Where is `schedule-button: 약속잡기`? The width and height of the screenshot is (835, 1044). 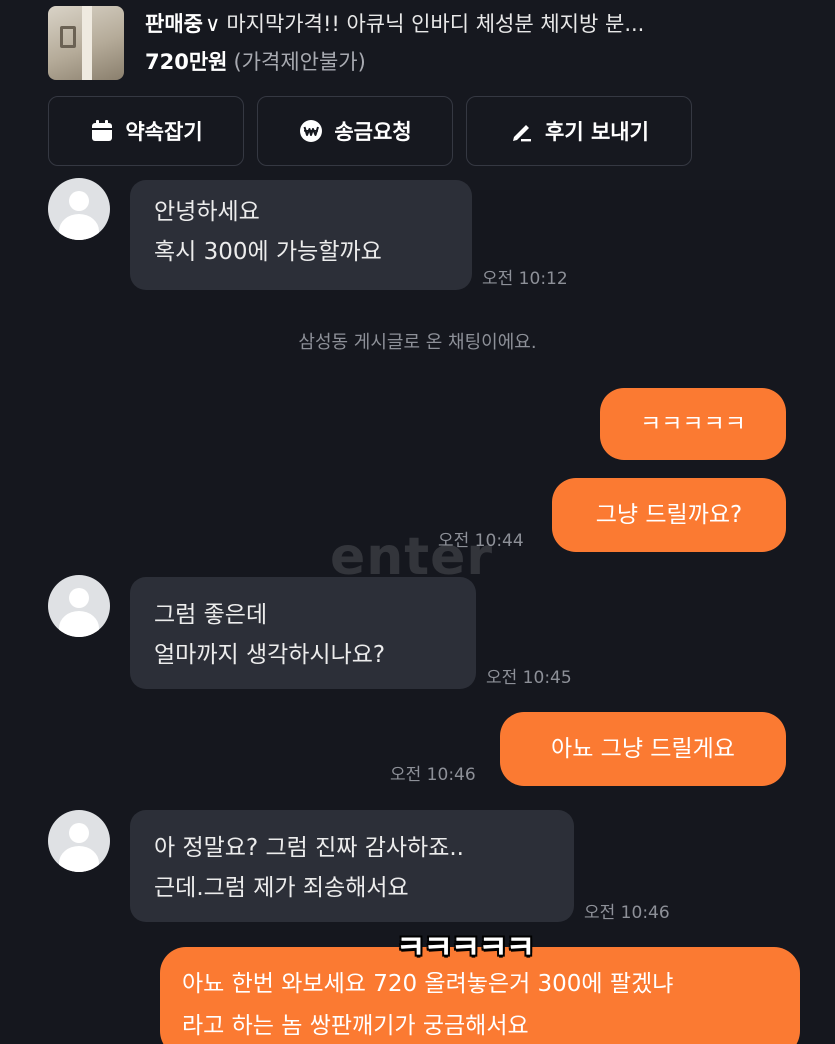
schedule-button: 약속잡기 is located at coordinates (146, 131).